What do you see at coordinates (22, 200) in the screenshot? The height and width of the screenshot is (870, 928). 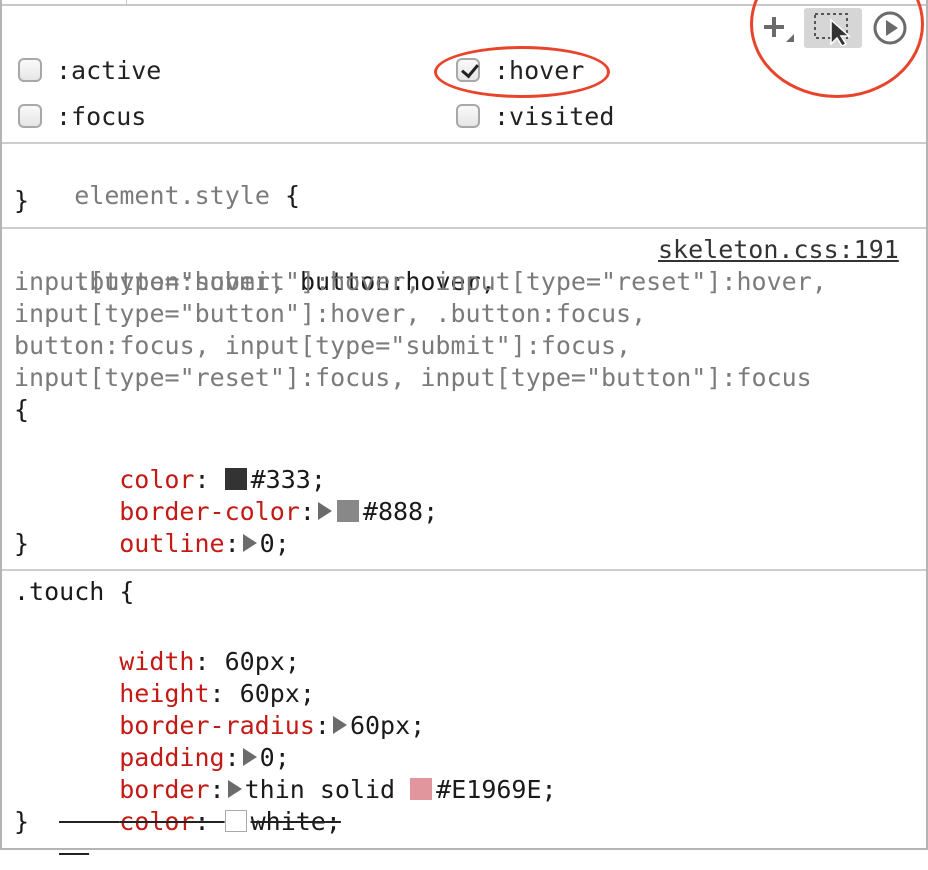 I see `element-style-close: }` at bounding box center [22, 200].